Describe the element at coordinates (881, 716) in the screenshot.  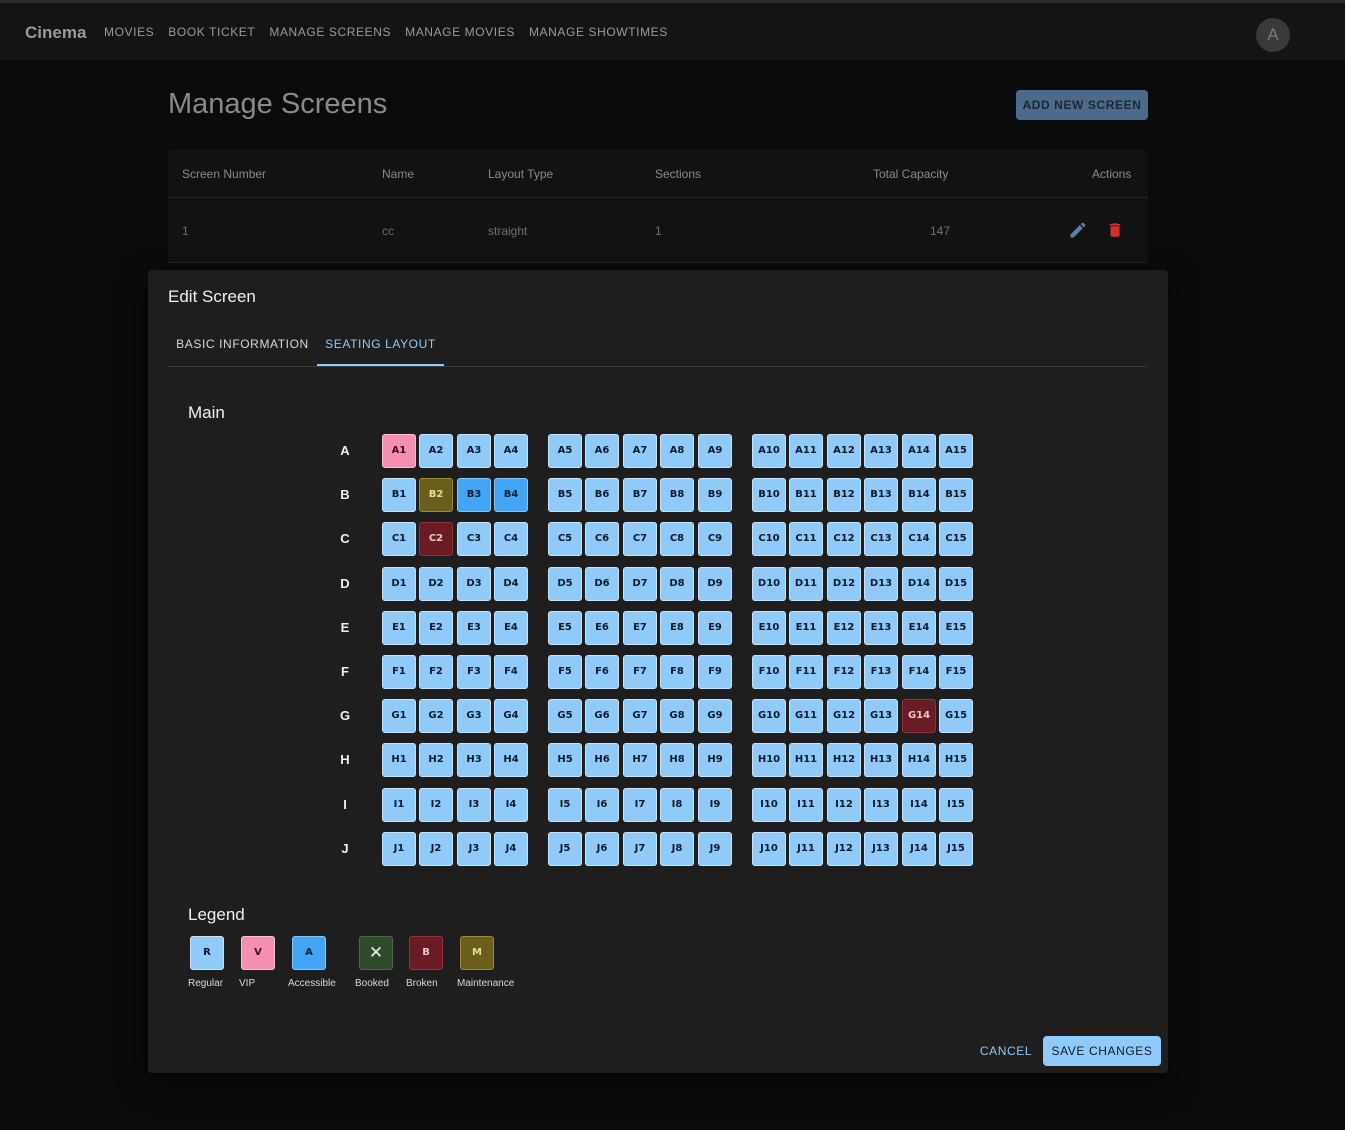
I see `seat-g13: G13` at that location.